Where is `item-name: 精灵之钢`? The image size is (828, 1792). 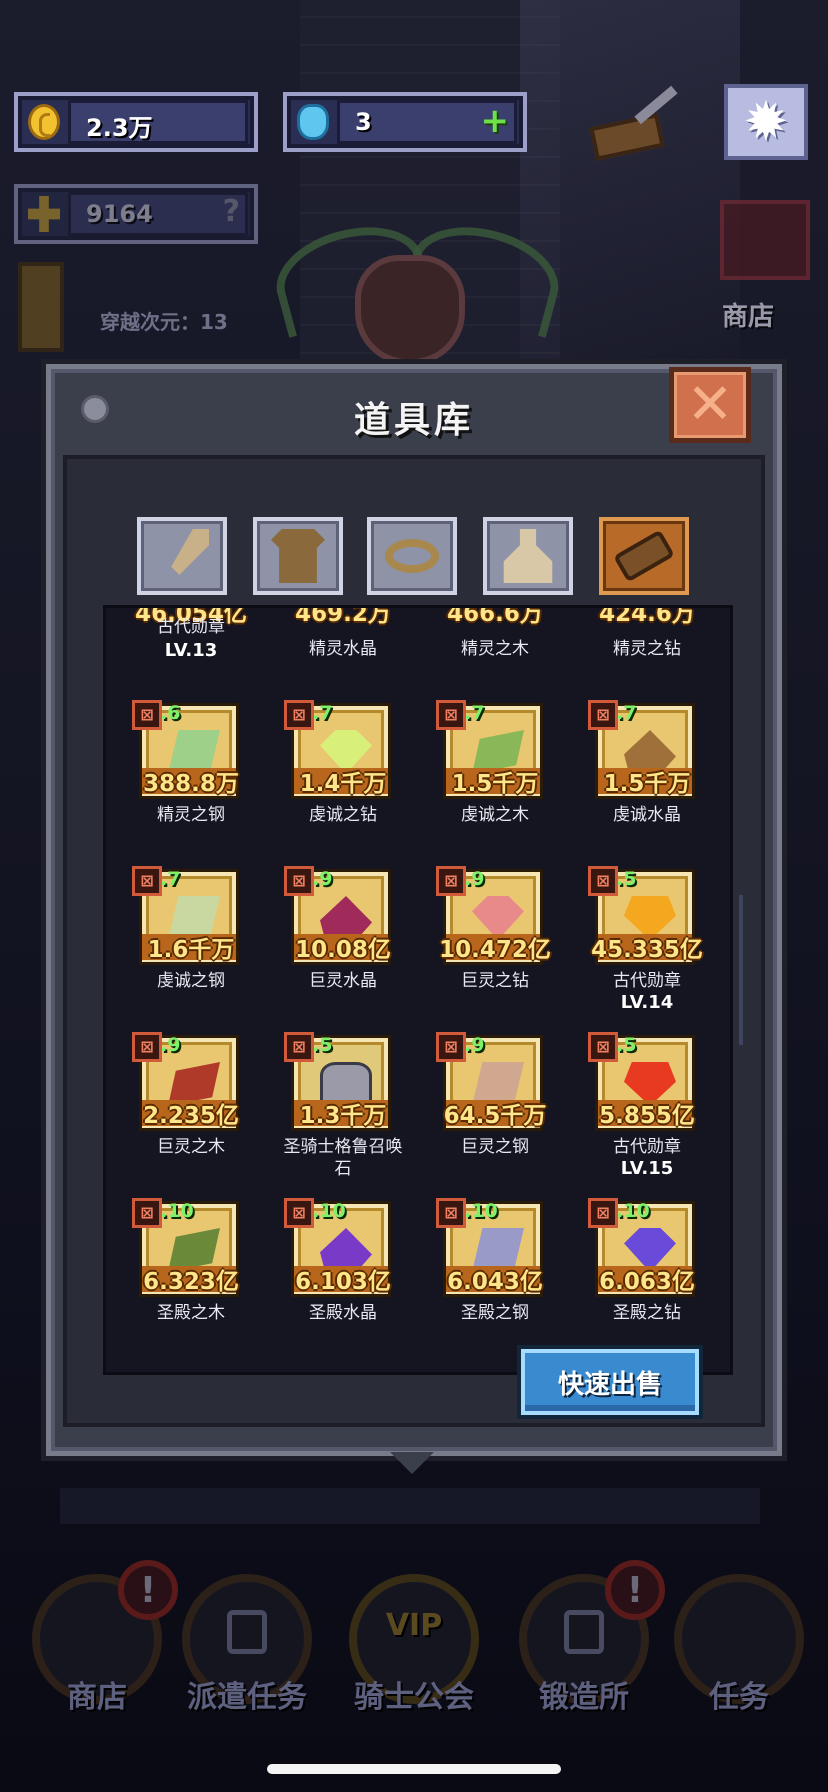
item-name: 精灵之钢 is located at coordinates (191, 815).